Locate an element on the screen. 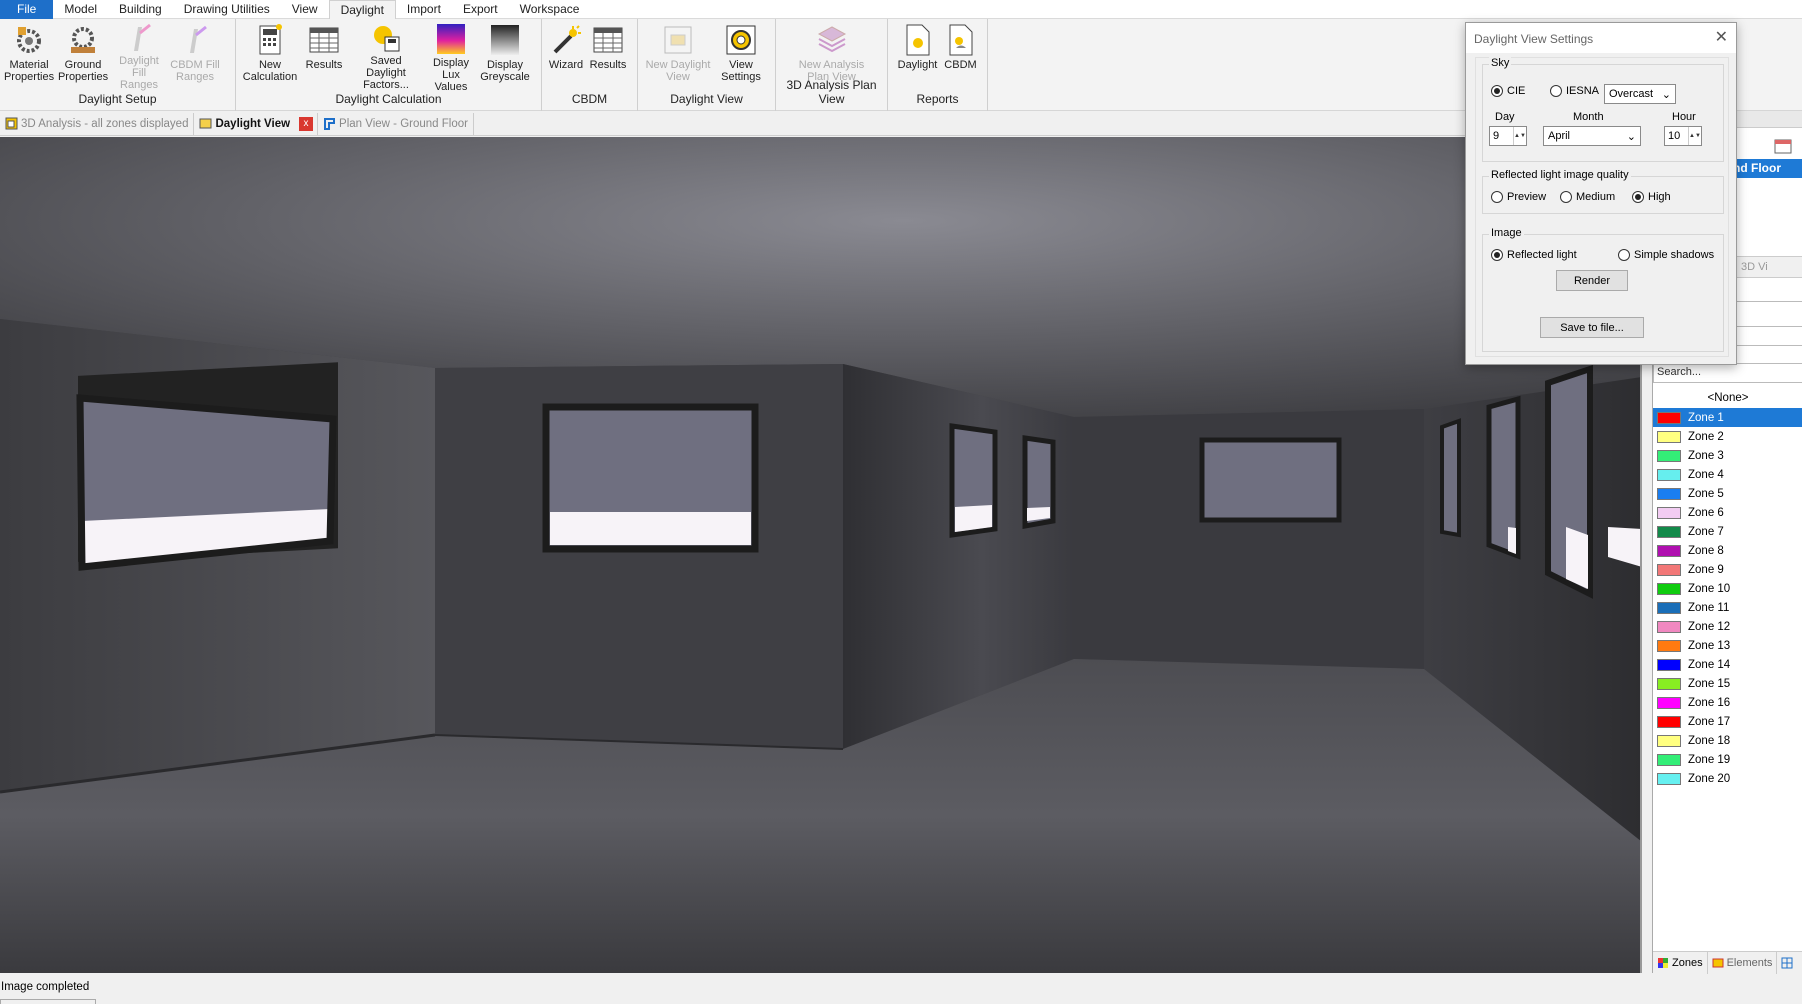  tab-elements: Elements is located at coordinates (1743, 962).